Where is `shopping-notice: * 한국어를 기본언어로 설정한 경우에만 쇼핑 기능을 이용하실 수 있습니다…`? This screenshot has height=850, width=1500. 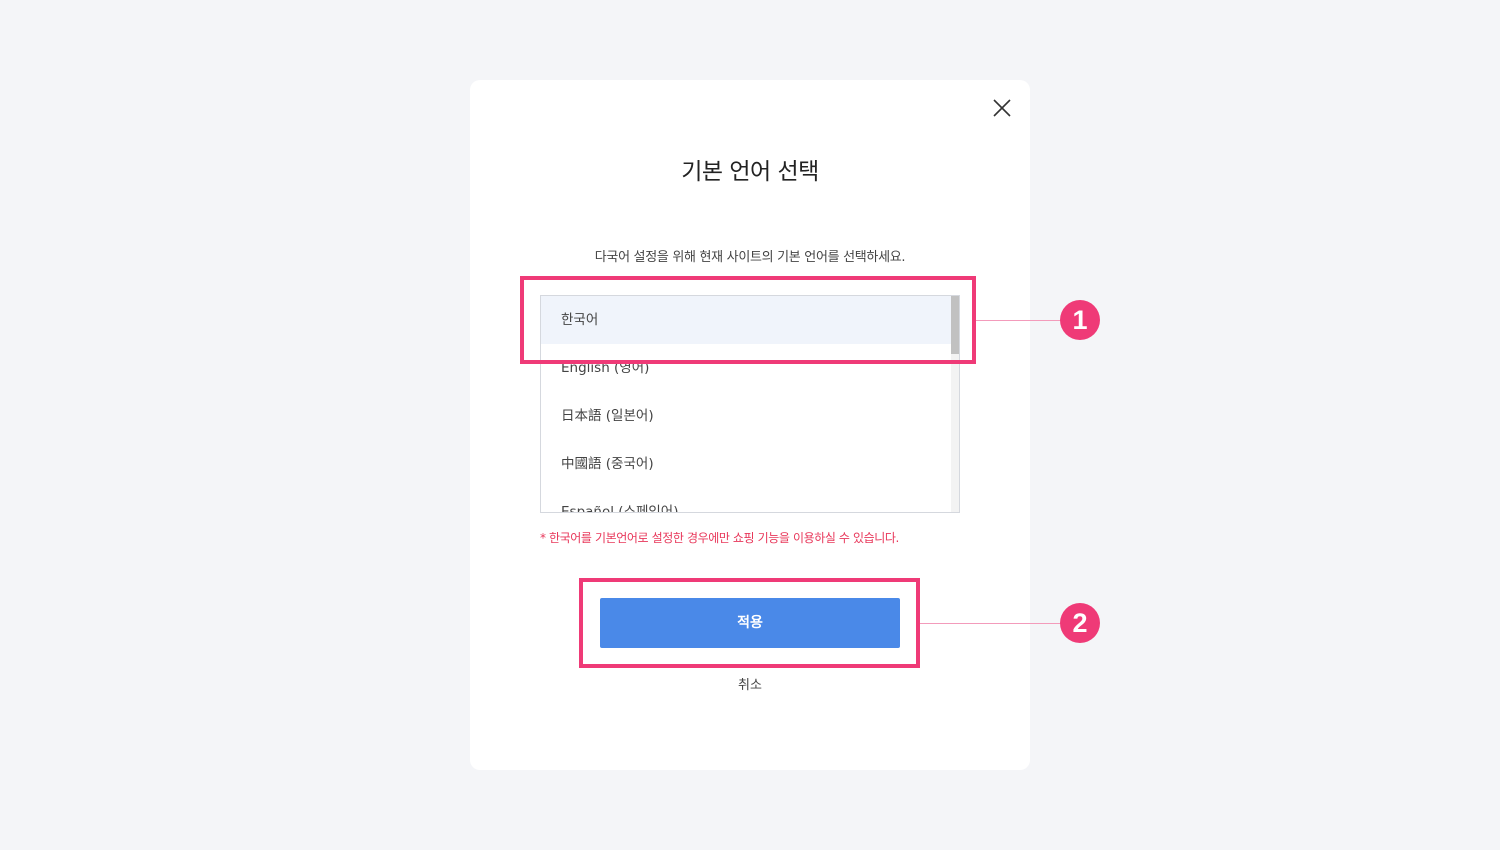
shopping-notice: * 한국어를 기본언어로 설정한 경우에만 쇼핑 기능을 이용하실 수 있습니다… is located at coordinates (719, 538).